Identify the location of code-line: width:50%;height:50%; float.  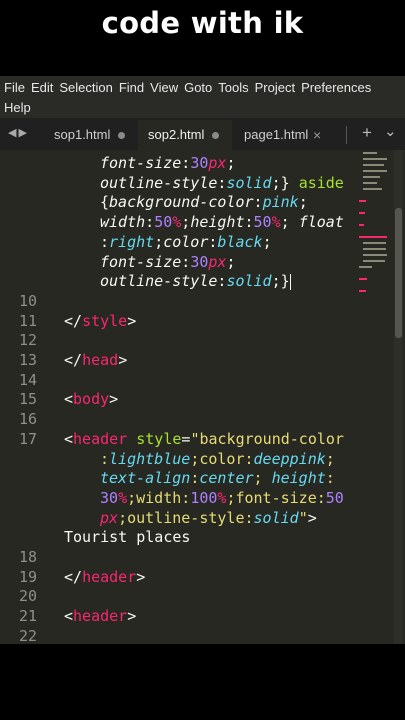
(177, 223).